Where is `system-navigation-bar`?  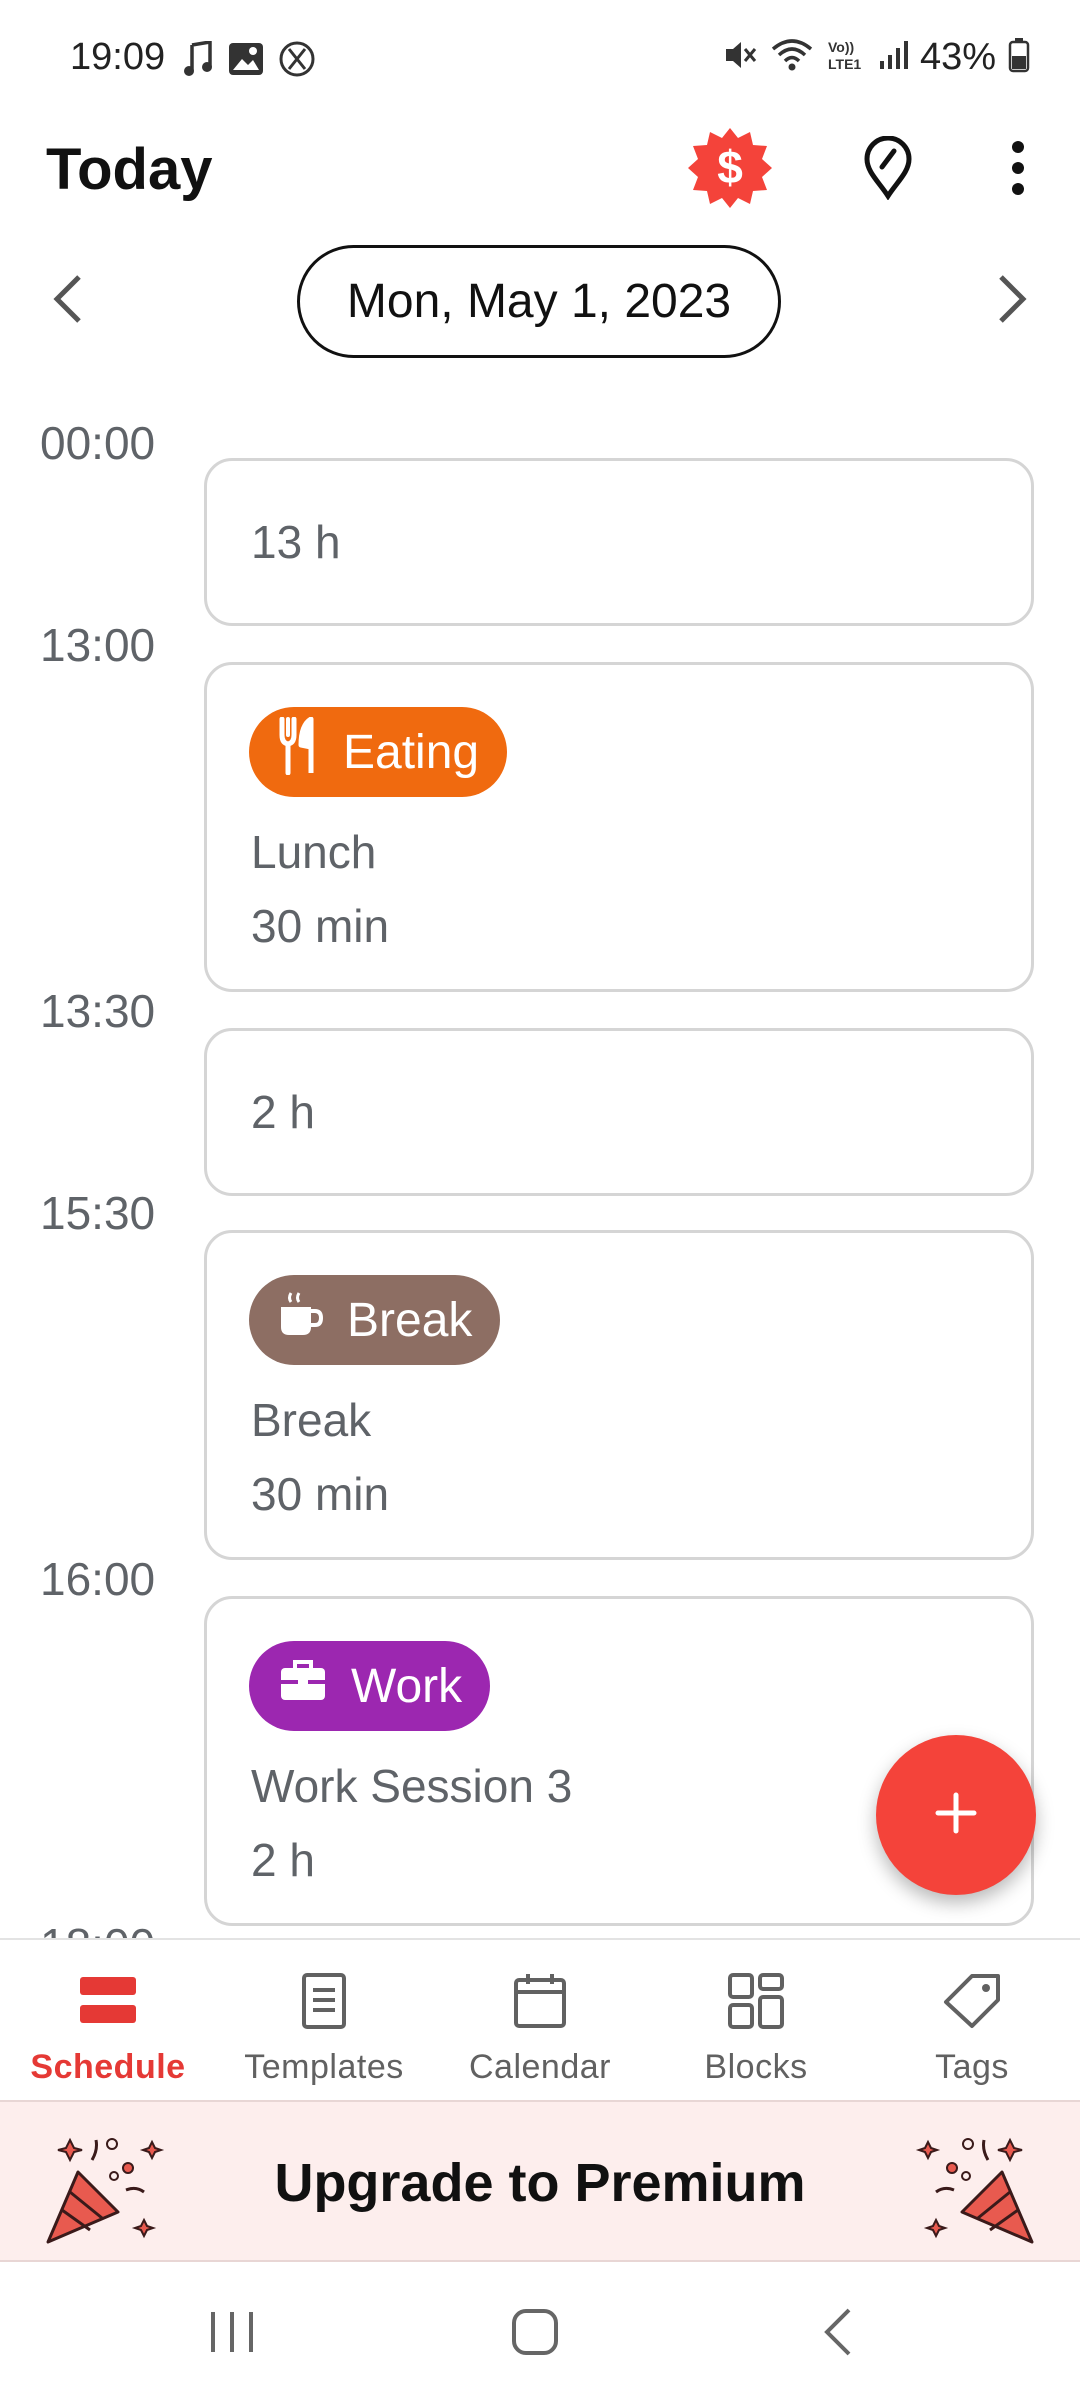
system-navigation-bar is located at coordinates (540, 2332).